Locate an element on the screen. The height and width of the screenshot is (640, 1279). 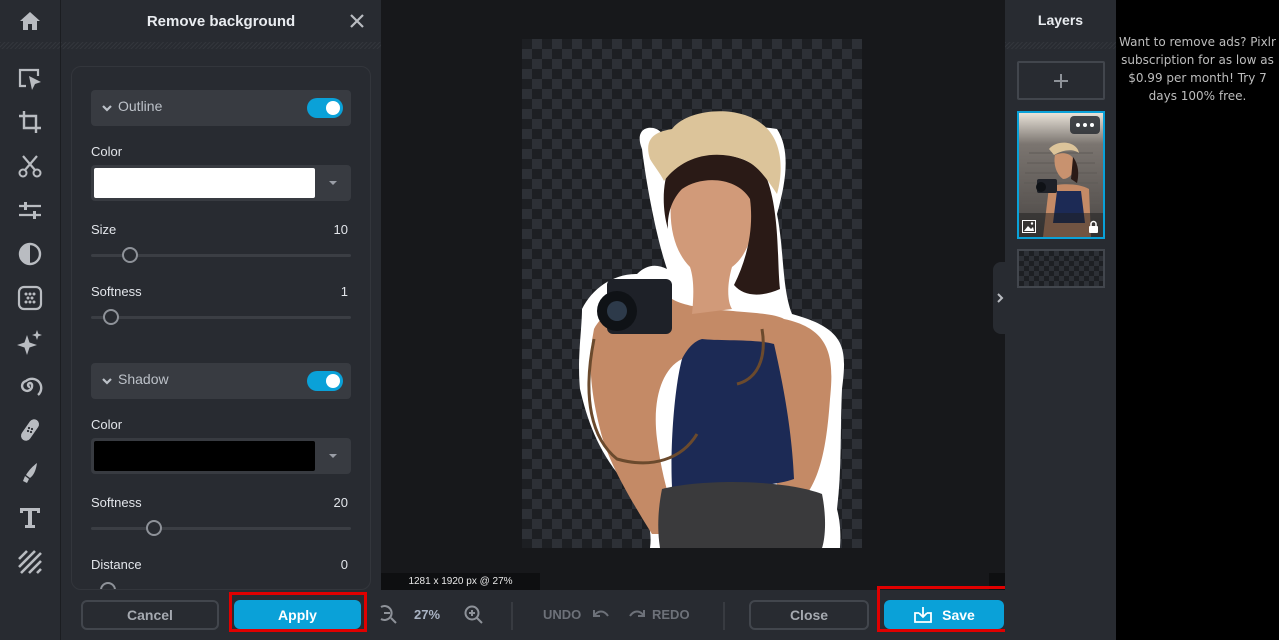
layer-options-button is located at coordinates (1085, 125).